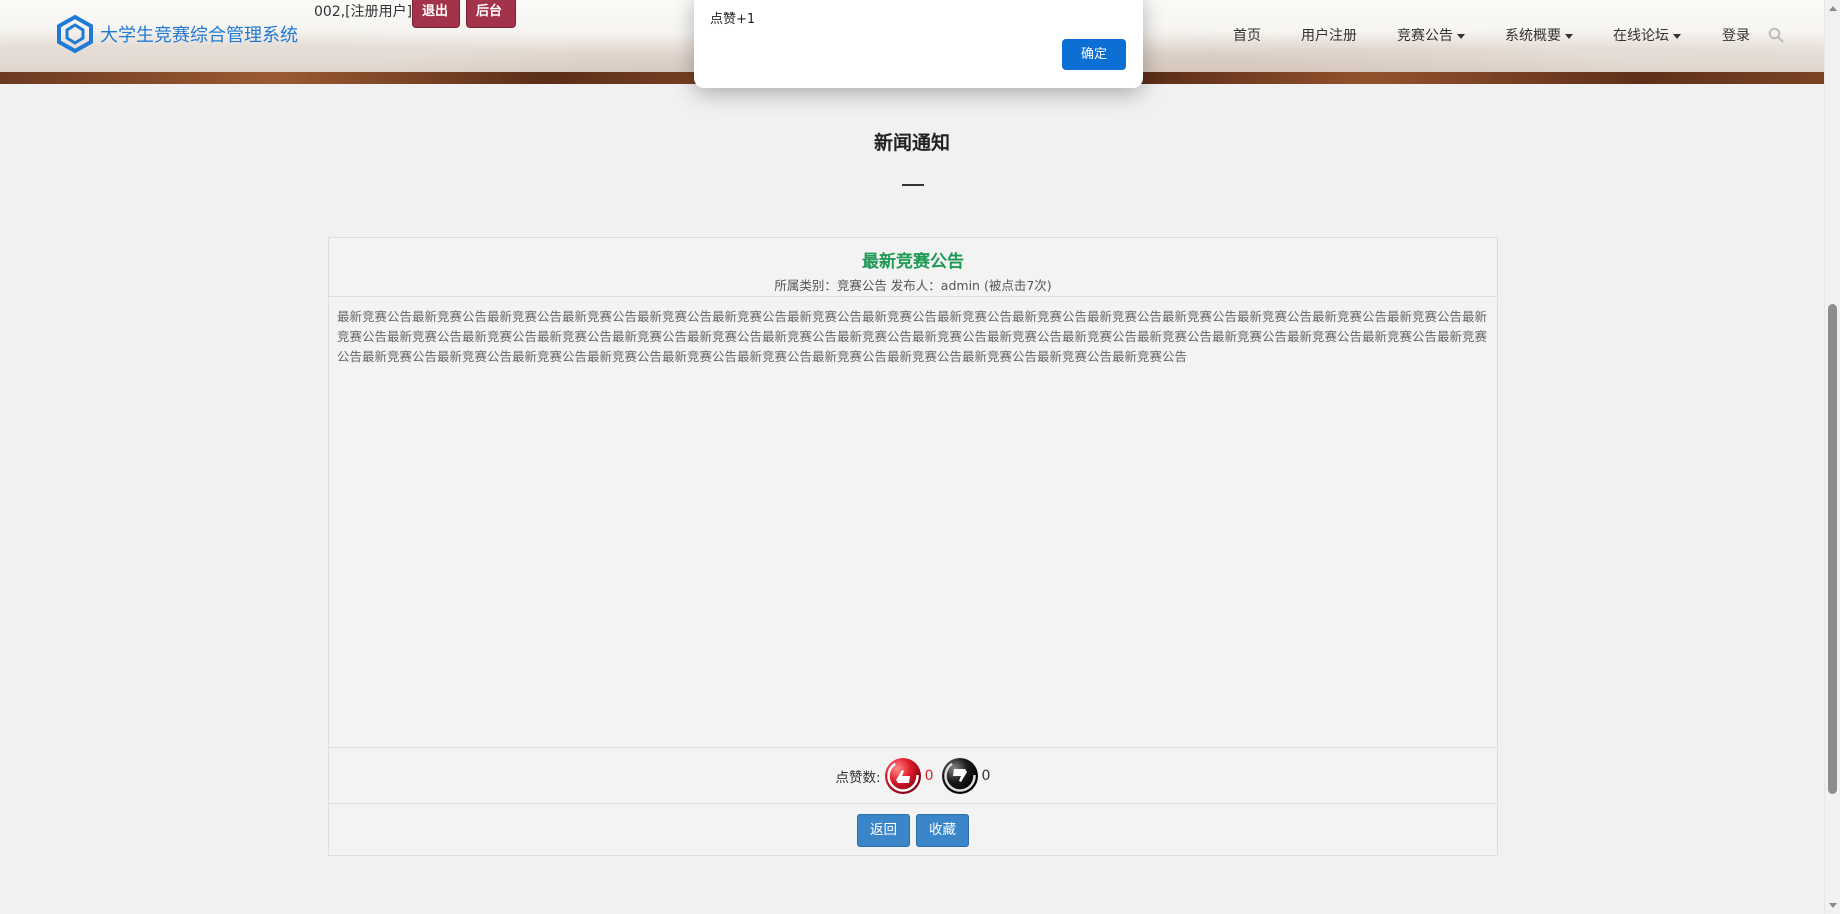 This screenshot has height=914, width=1840. I want to click on article-header: 最新竞赛公告 所属类别：竞赛公告 发布人：admin (被点击7次), so click(913, 267).